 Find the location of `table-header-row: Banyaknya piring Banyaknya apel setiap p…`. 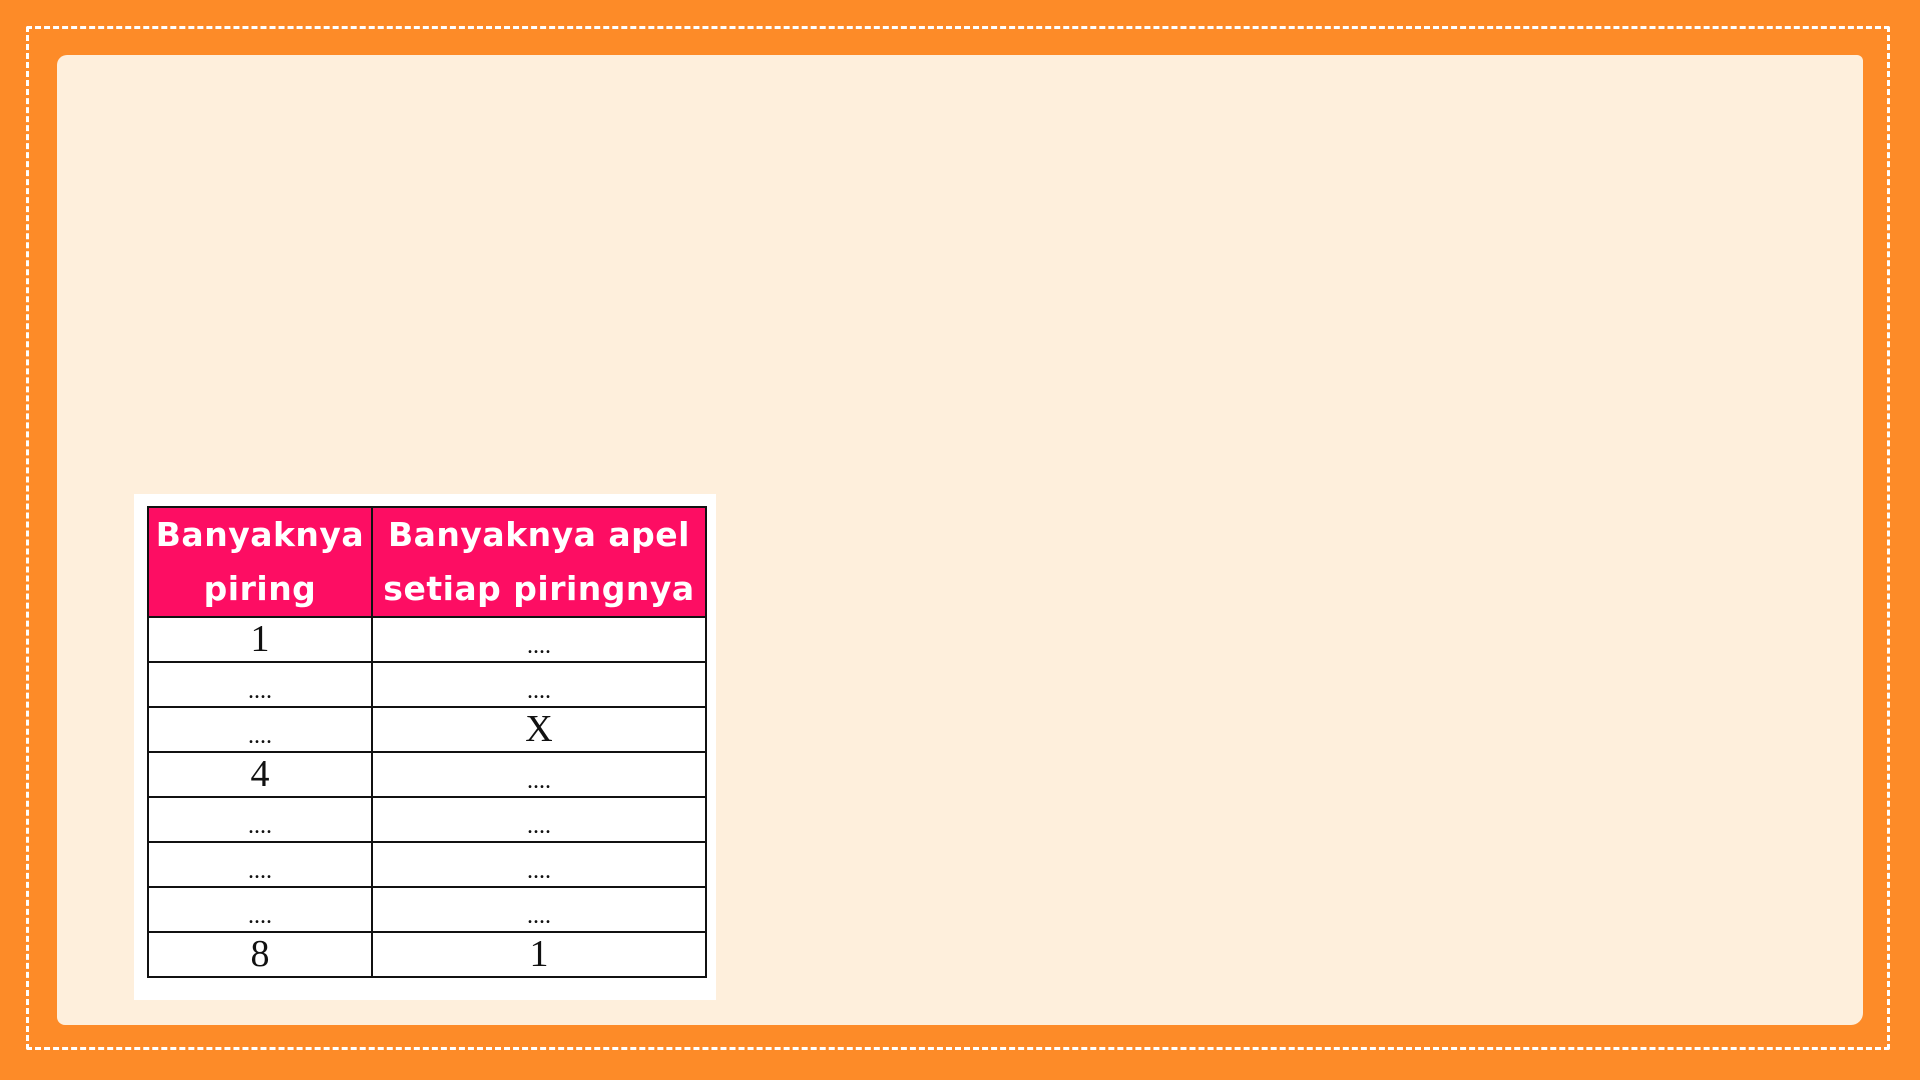

table-header-row: Banyaknya piring Banyaknya apel setiap p… is located at coordinates (427, 562).